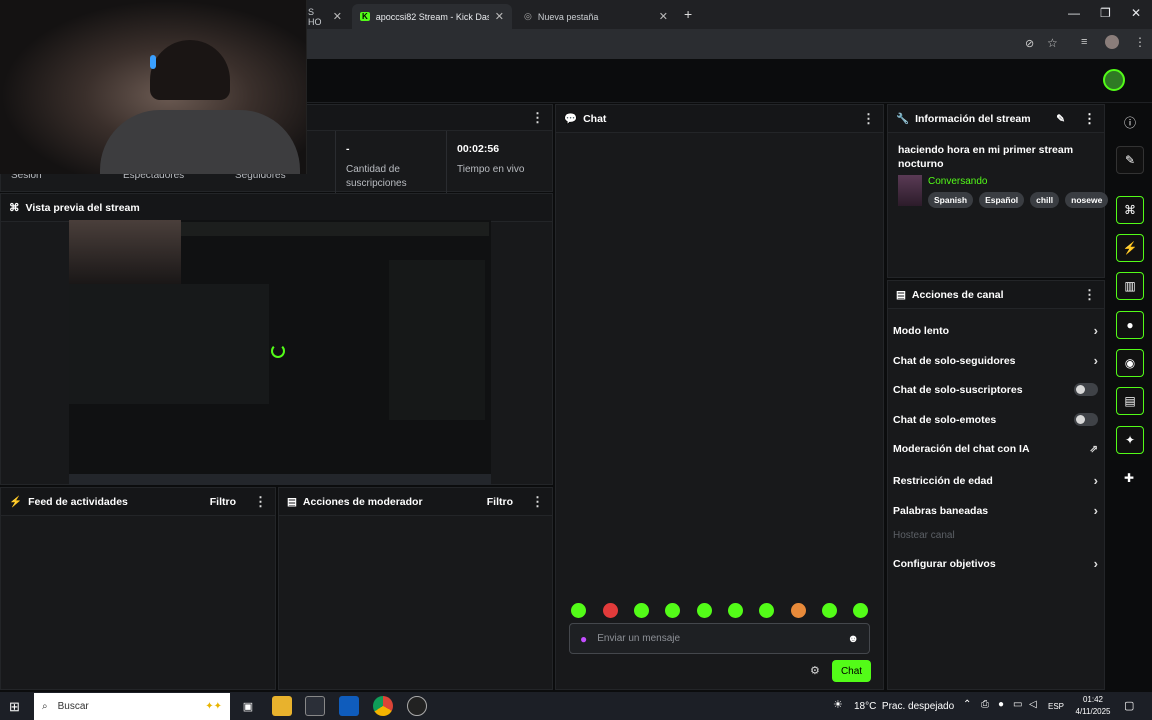 This screenshot has width=1152, height=720. I want to click on device-icon: ⎙, so click(985, 704).